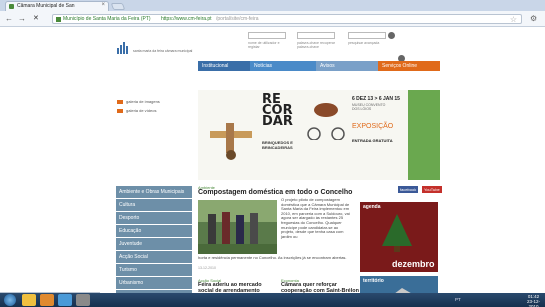 This screenshot has height=307, width=545. Describe the element at coordinates (391, 35) in the screenshot. I see `login-go-icon` at that location.